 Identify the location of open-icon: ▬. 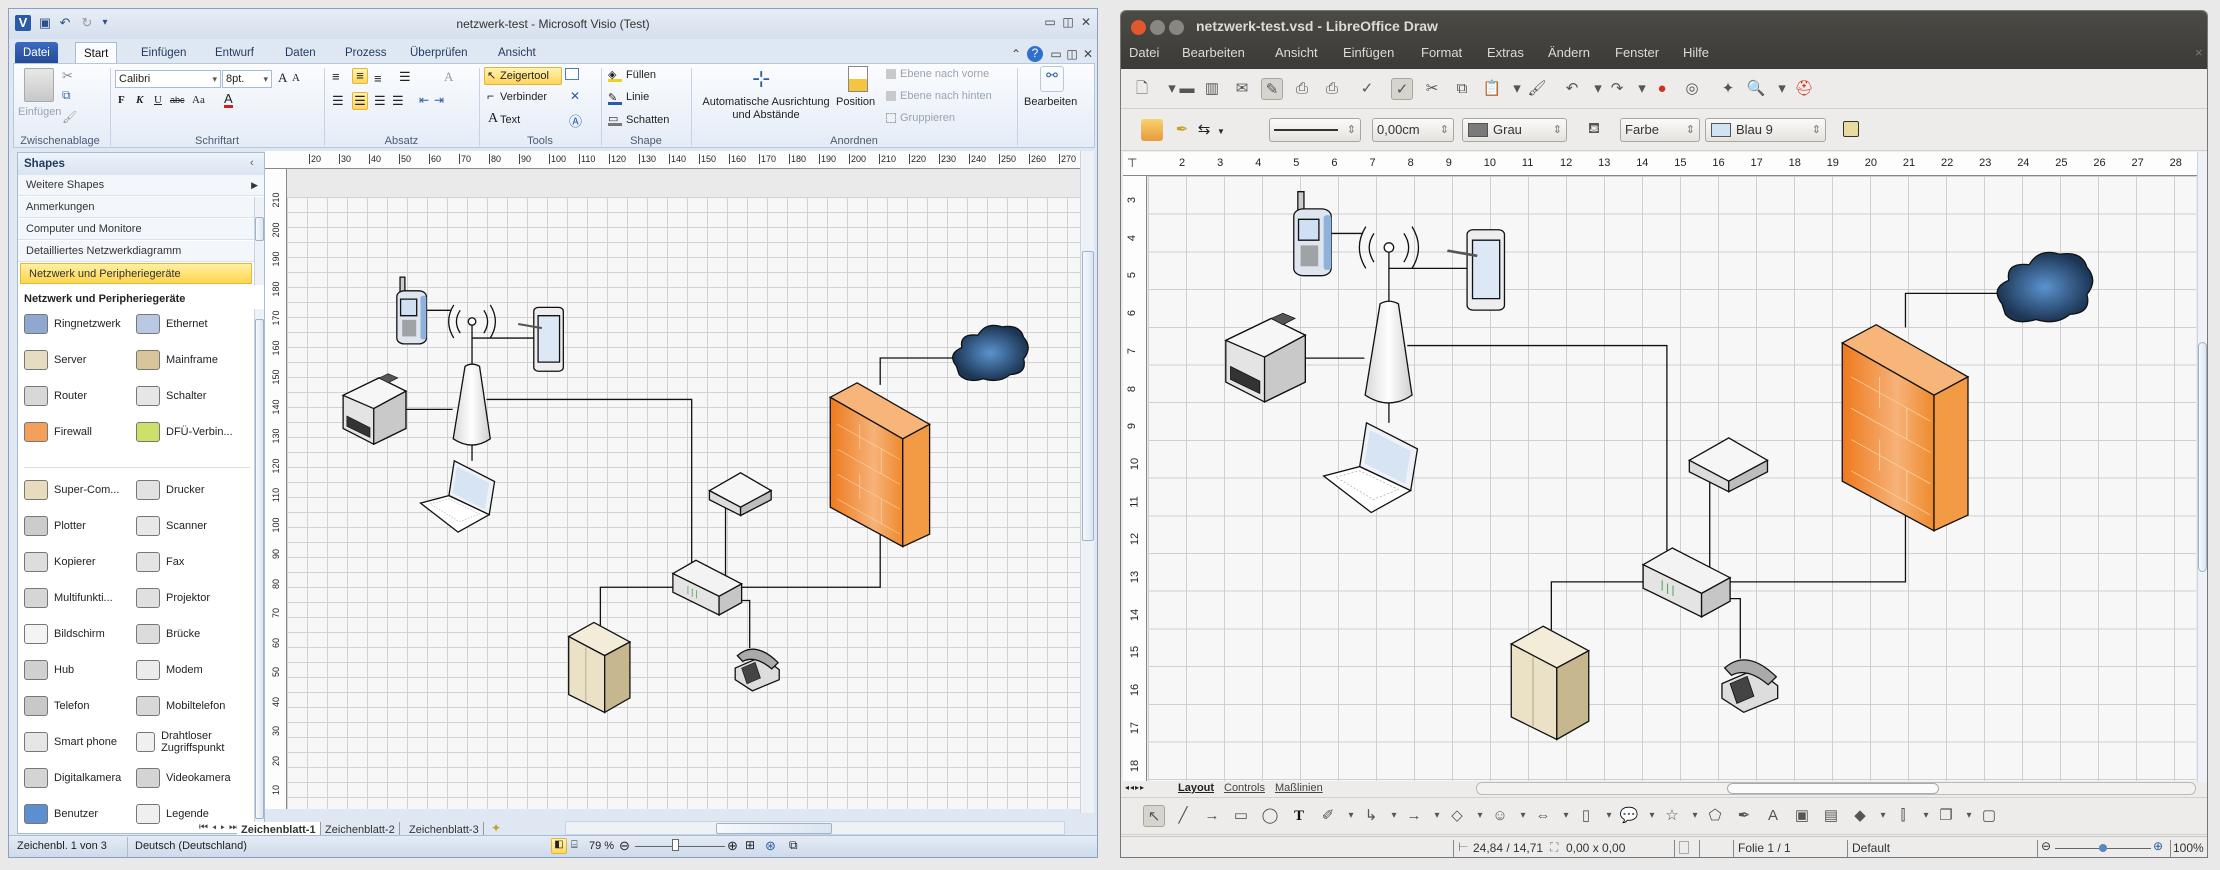
(1187, 89).